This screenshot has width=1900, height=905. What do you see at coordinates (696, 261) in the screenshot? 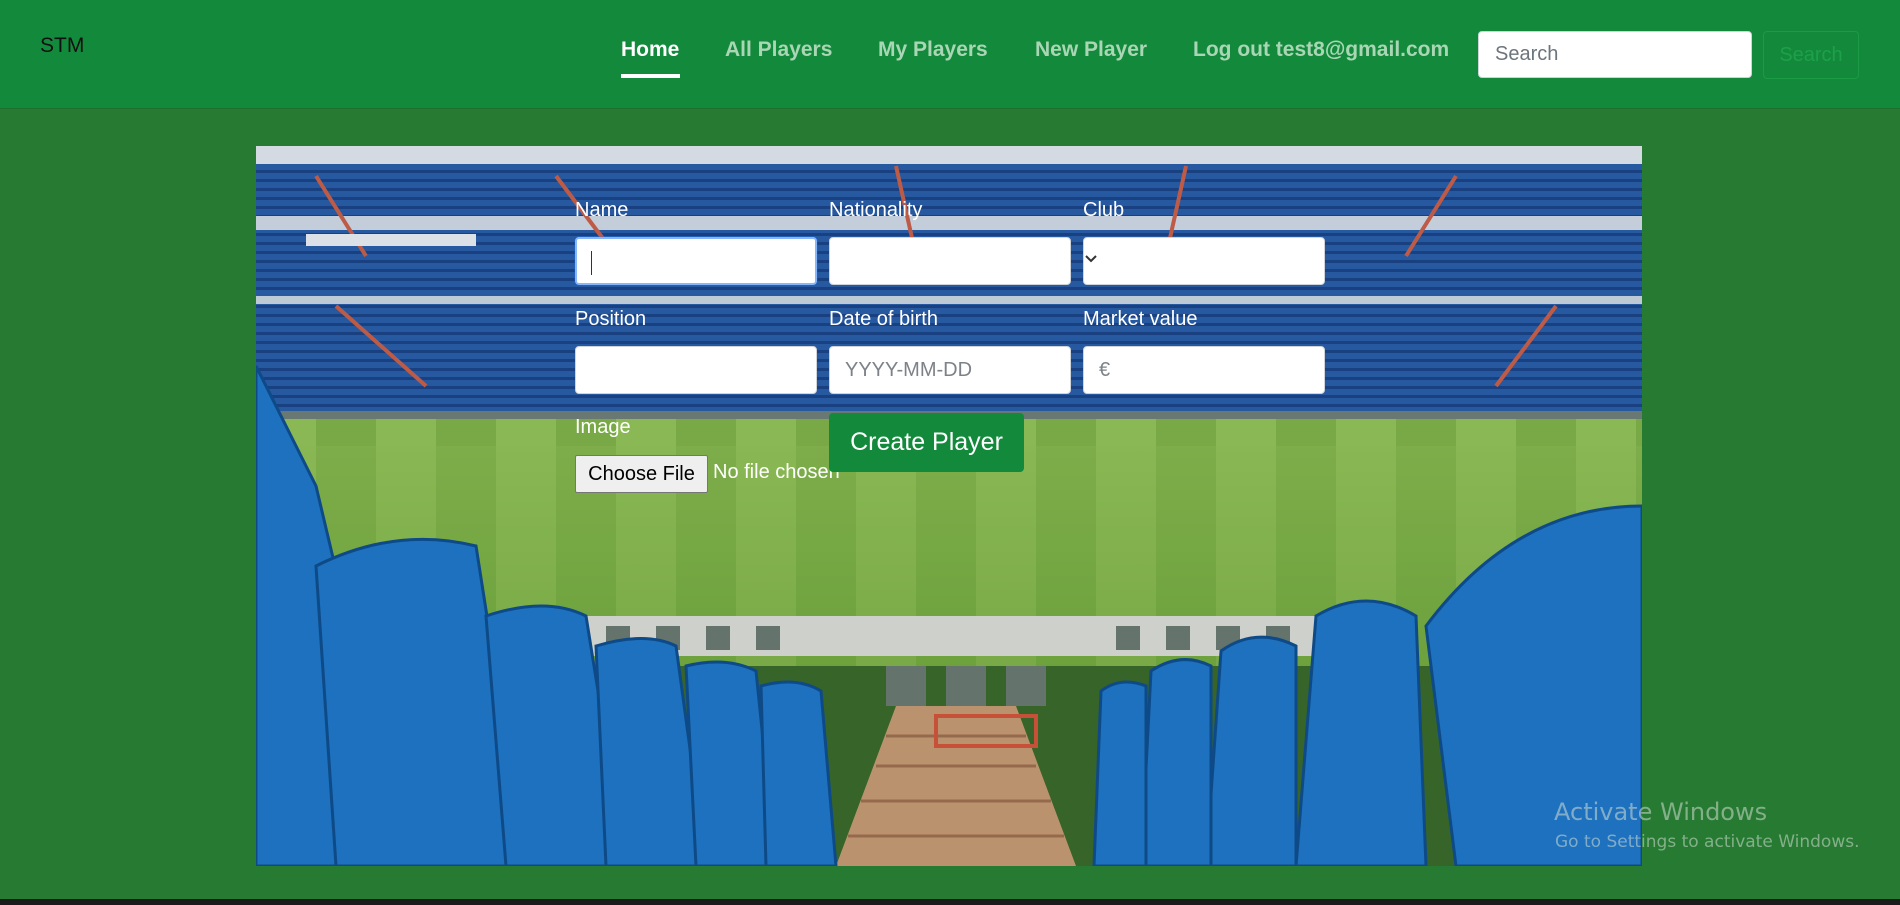
I see `name-input` at bounding box center [696, 261].